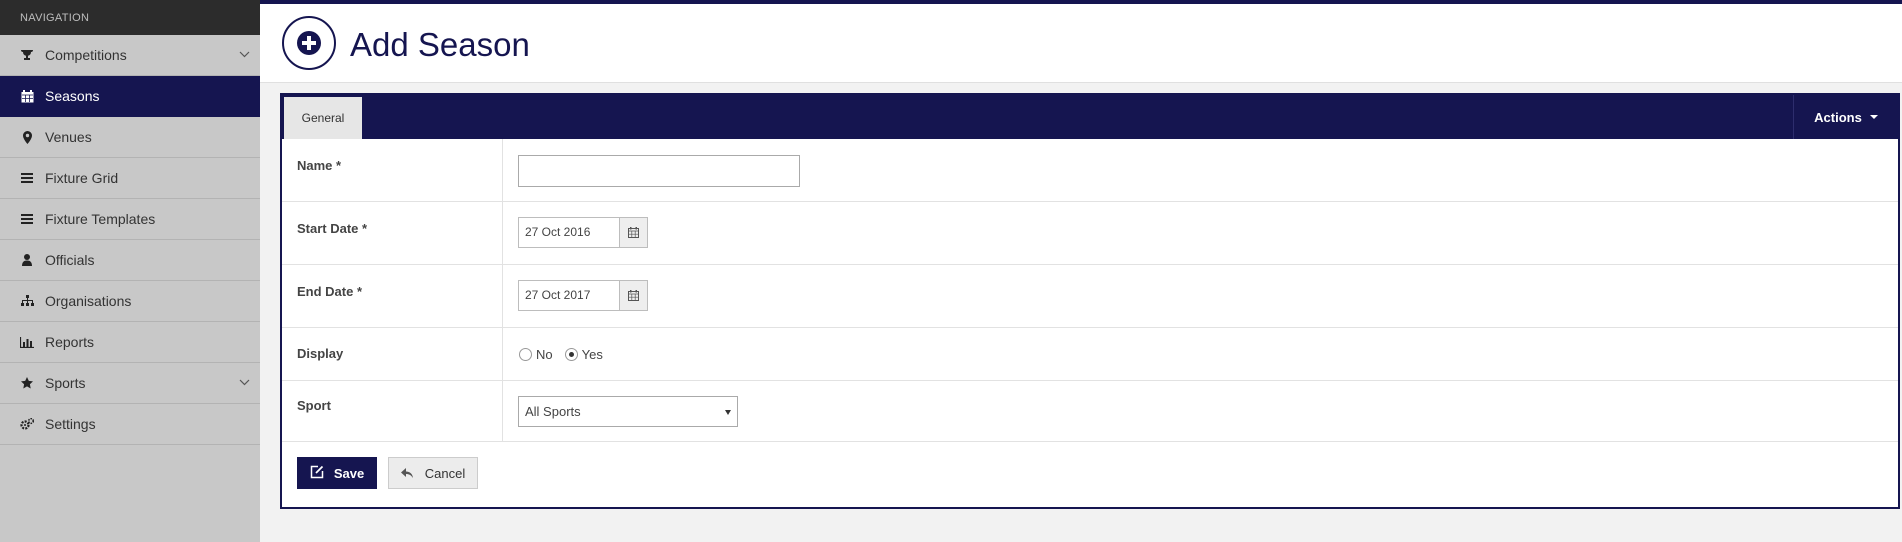  I want to click on sport-select: All Sports, so click(628, 411).